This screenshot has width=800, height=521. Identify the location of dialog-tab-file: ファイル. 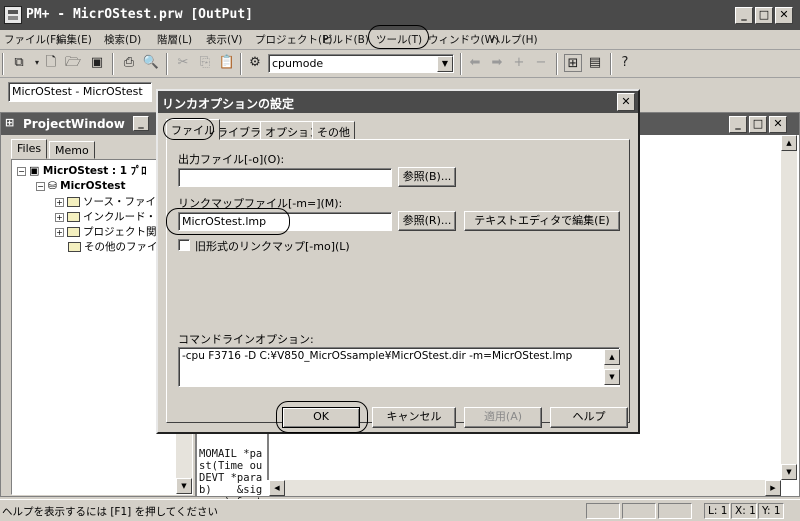
(193, 129).